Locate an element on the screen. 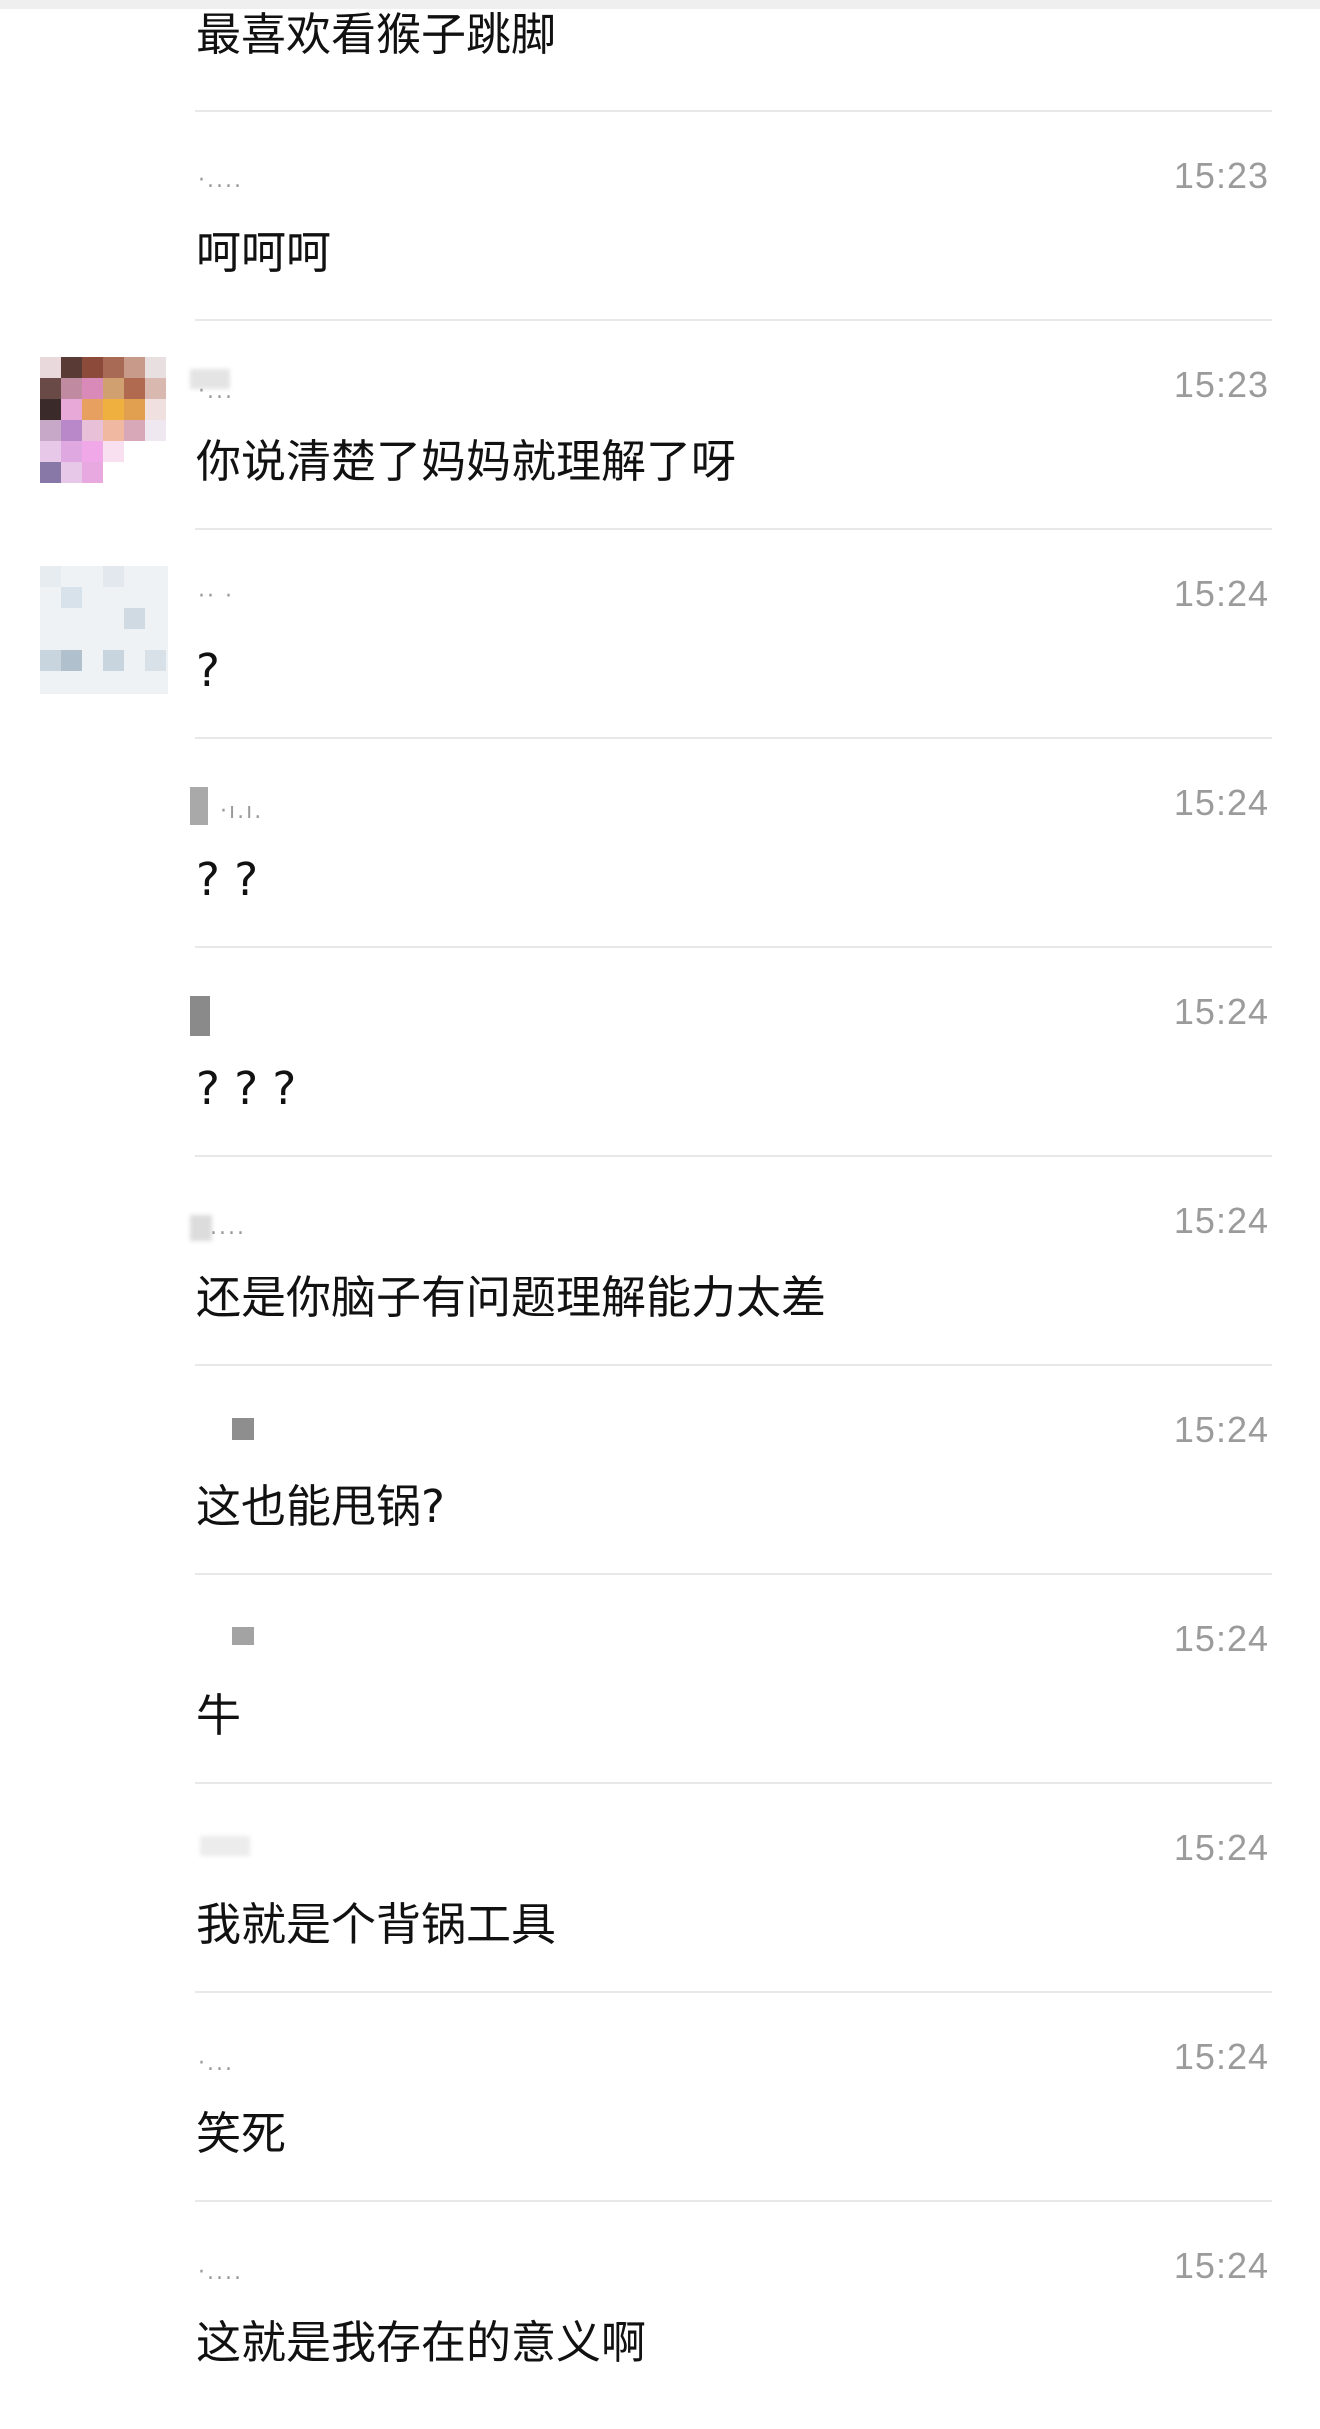 Image resolution: width=1320 pixels, height=2429 pixels. message-text: 最喜欢看猴子跳脚 is located at coordinates (376, 34).